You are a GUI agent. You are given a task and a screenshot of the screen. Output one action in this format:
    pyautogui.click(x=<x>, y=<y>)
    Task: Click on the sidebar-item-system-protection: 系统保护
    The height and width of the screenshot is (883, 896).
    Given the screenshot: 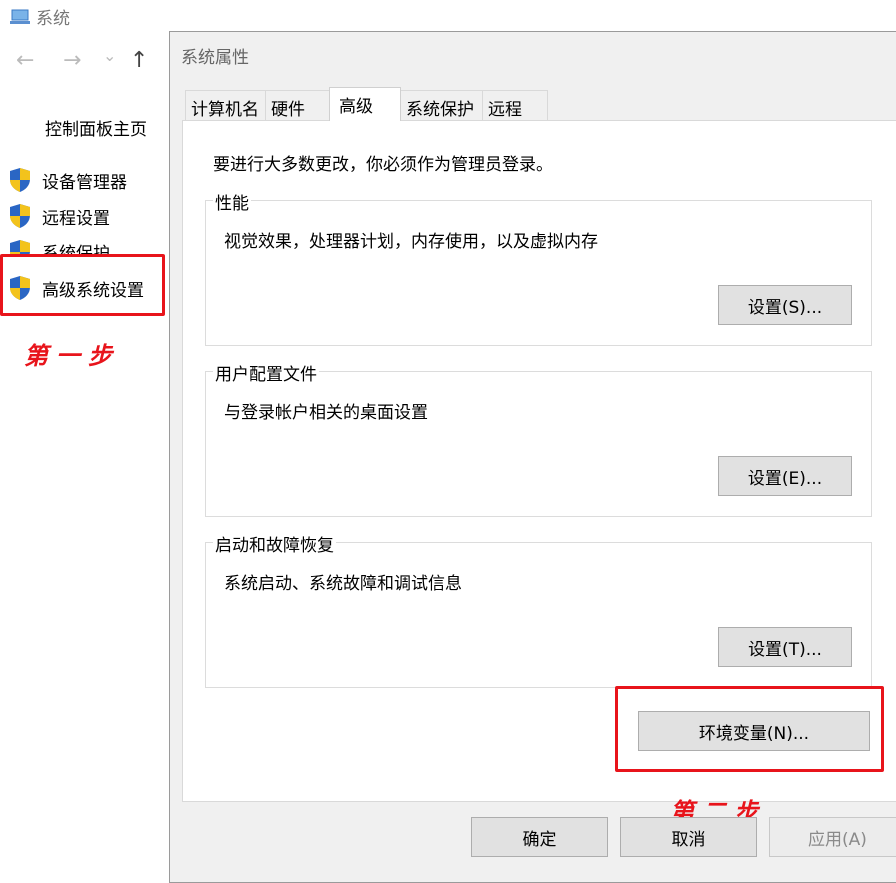 What is the action you would take?
    pyautogui.click(x=59, y=246)
    